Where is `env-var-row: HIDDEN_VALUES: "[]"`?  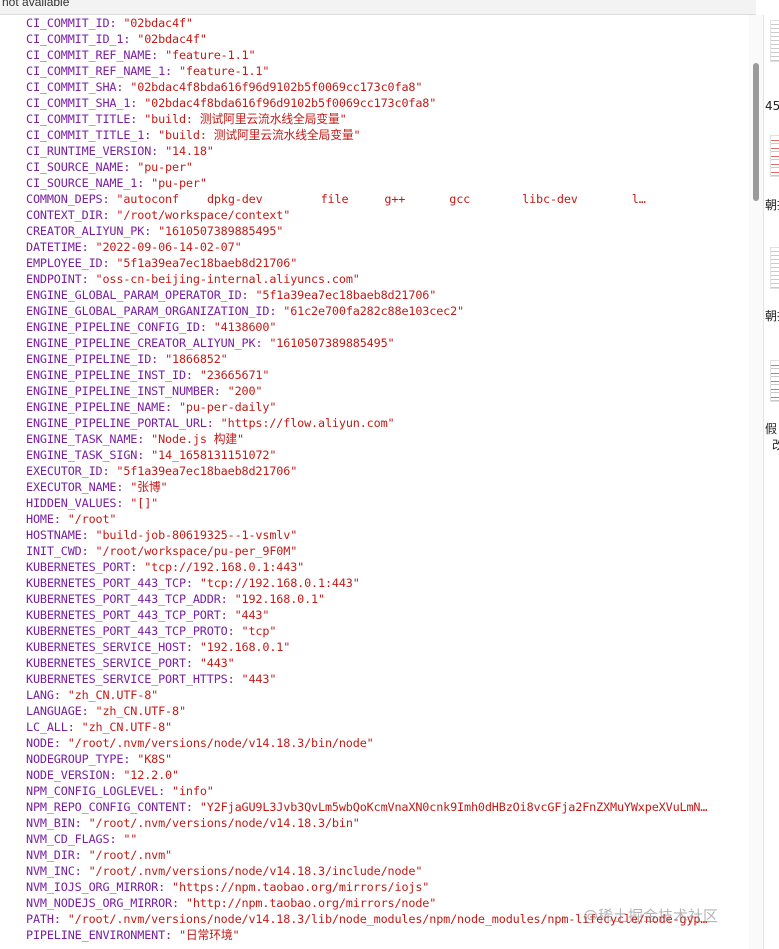 env-var-row: HIDDEN_VALUES: "[]" is located at coordinates (381, 503).